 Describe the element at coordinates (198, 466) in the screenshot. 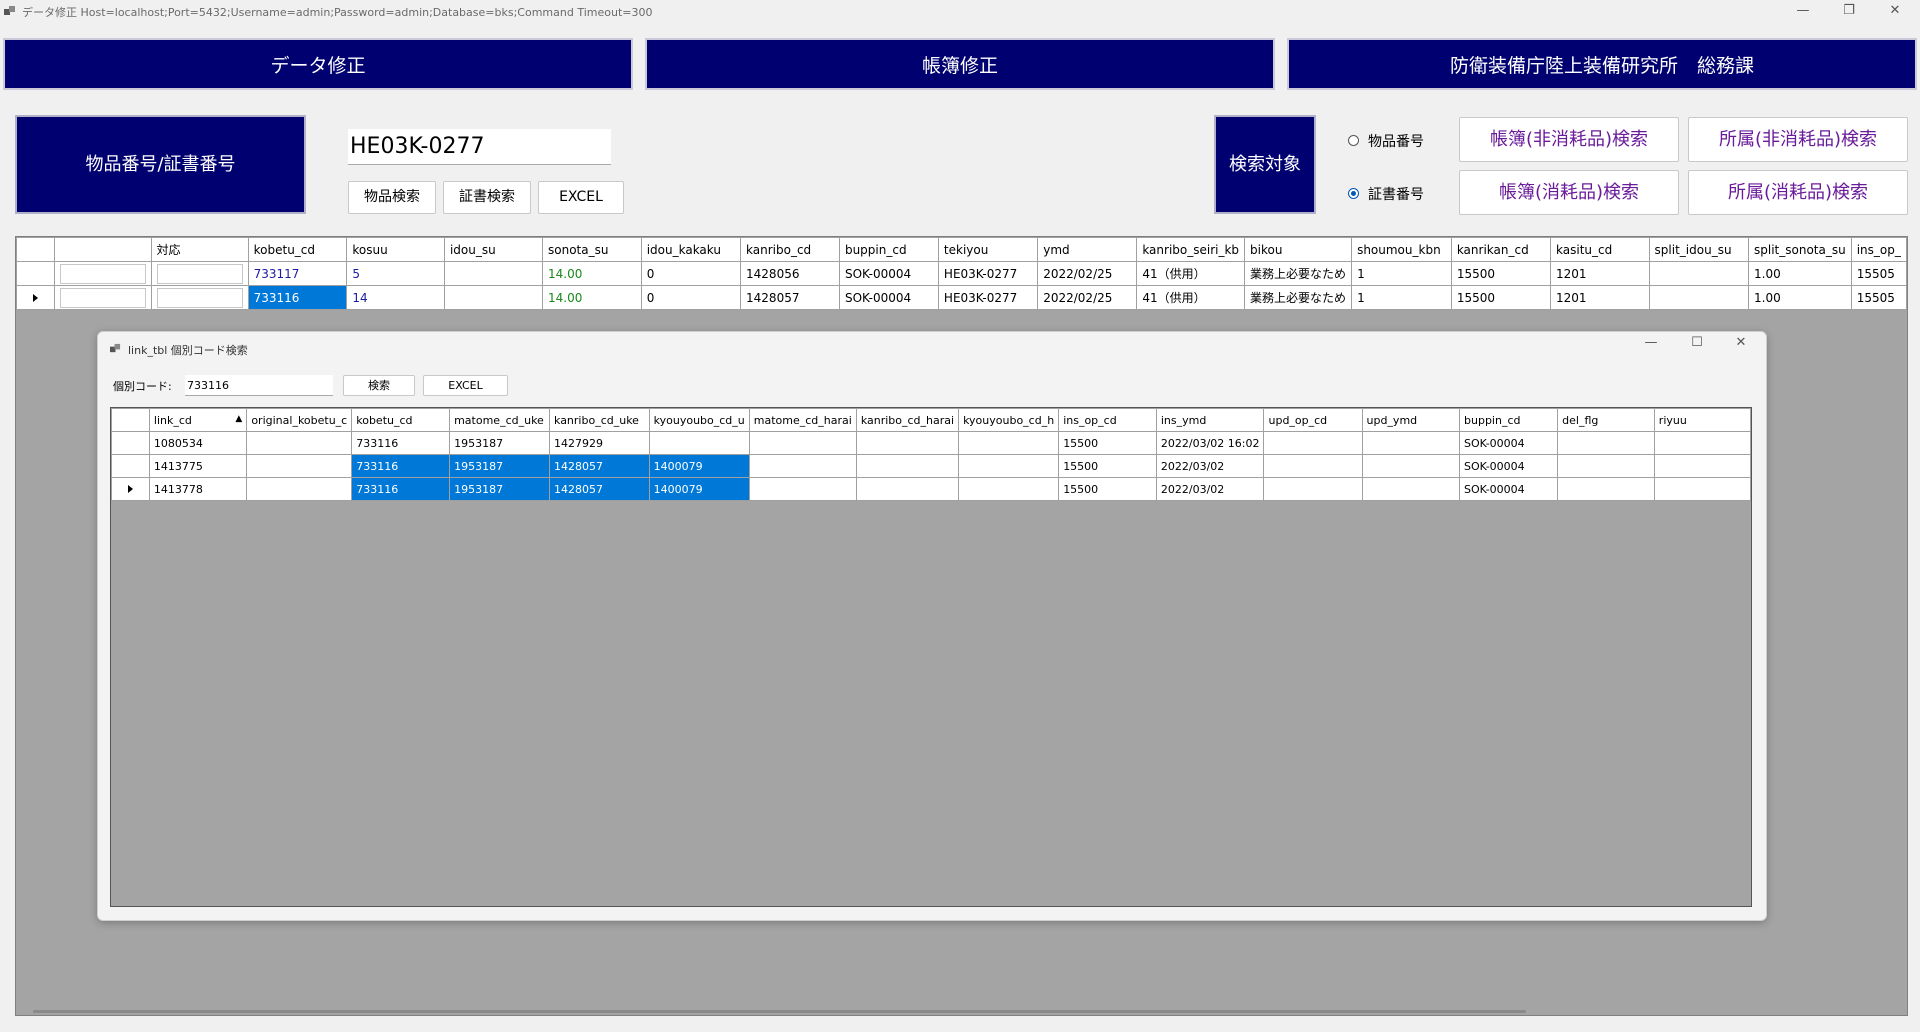

I see `table-cell: 1413775` at that location.